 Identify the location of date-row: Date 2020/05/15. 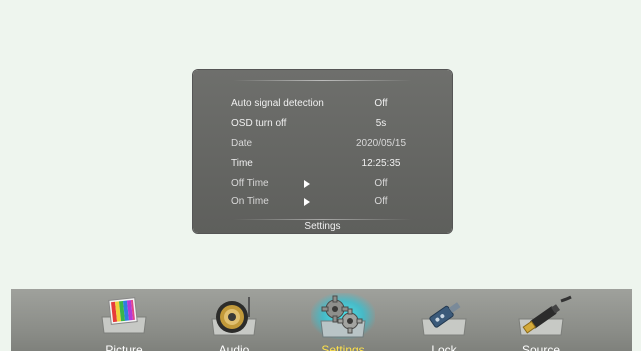
(326, 144).